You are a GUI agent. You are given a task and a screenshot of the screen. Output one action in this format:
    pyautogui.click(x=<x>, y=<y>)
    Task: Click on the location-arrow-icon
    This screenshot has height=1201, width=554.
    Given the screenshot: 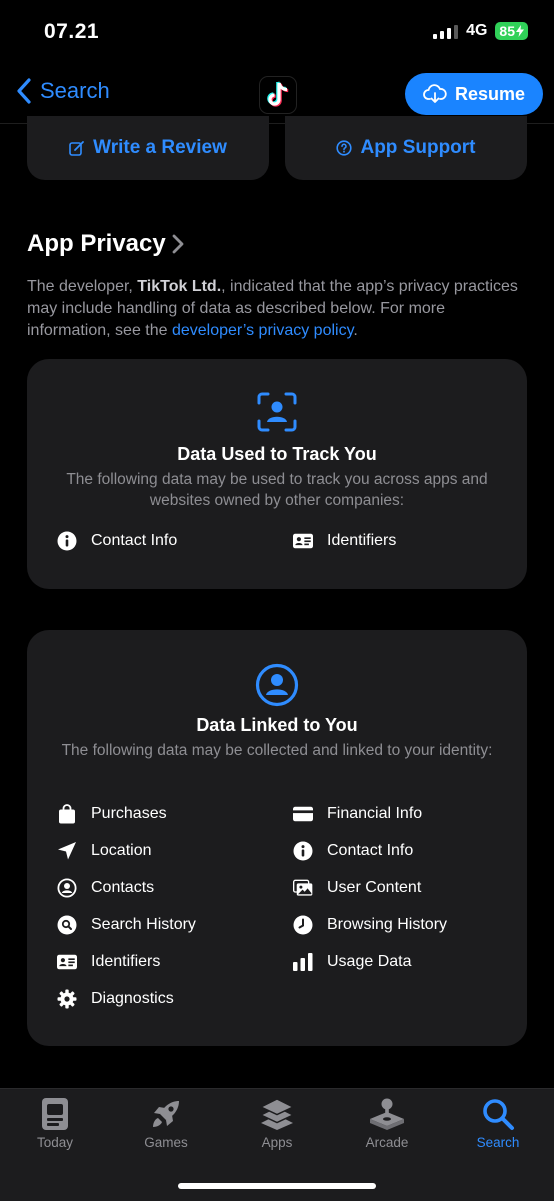 What is the action you would take?
    pyautogui.click(x=67, y=851)
    